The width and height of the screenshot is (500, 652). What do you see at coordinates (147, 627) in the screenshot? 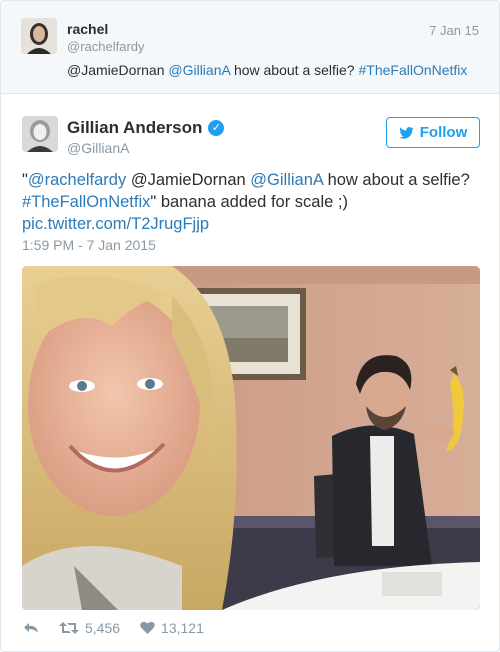
I see `heart-icon` at bounding box center [147, 627].